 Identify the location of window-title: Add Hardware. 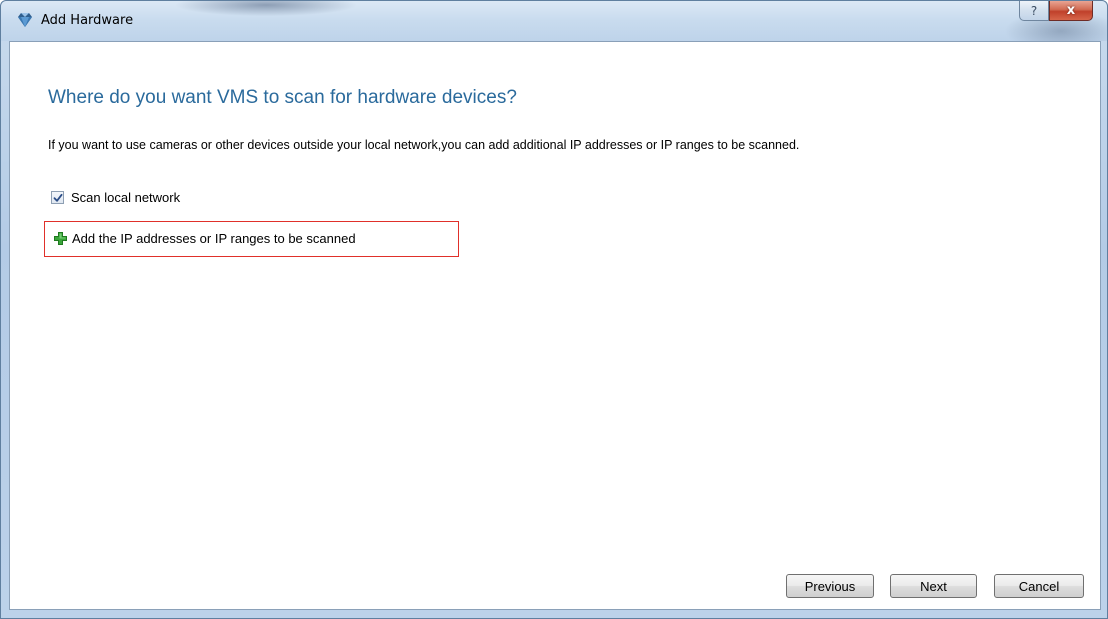
(87, 20).